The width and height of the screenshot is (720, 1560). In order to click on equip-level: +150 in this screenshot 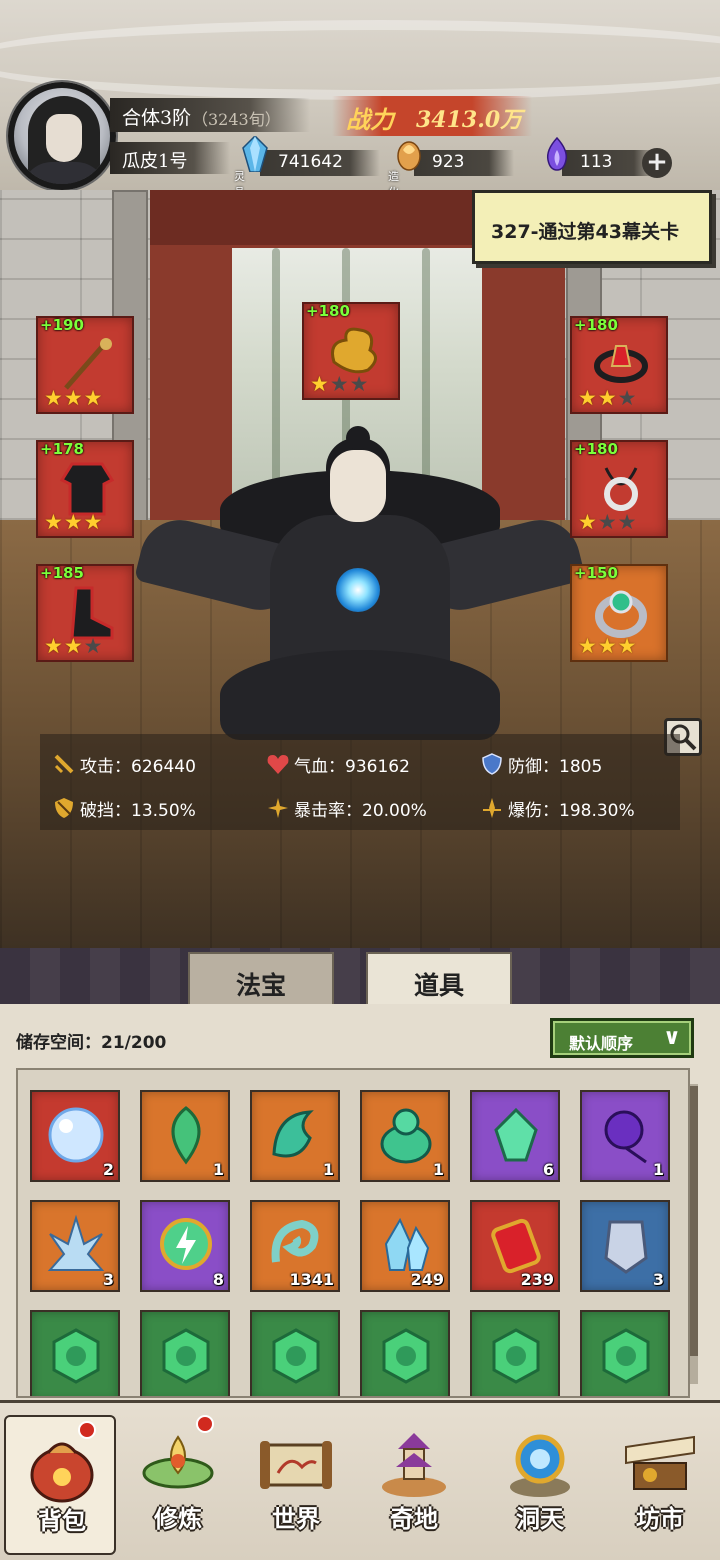, I will do `click(596, 573)`.